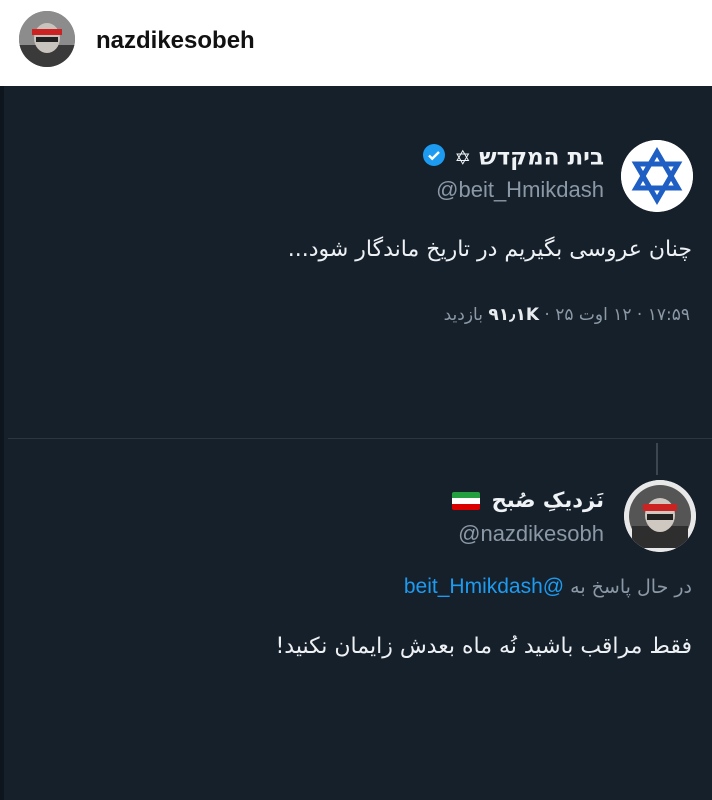 The image size is (712, 800). Describe the element at coordinates (175, 41) in the screenshot. I see `username: nazdikesobeh` at that location.